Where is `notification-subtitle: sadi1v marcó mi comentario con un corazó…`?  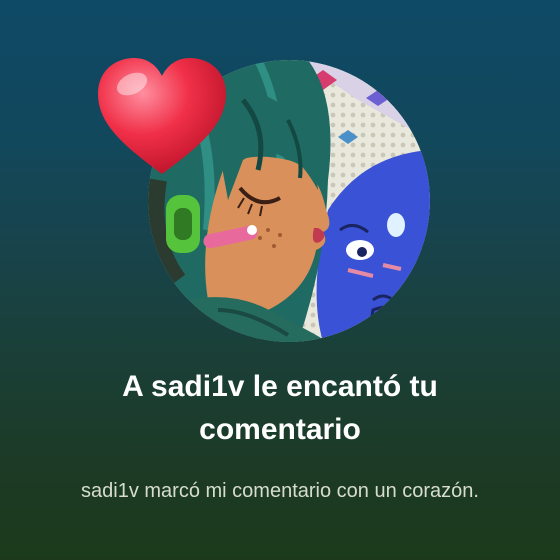
notification-subtitle: sadi1v marcó mi comentario con un corazó… is located at coordinates (280, 491).